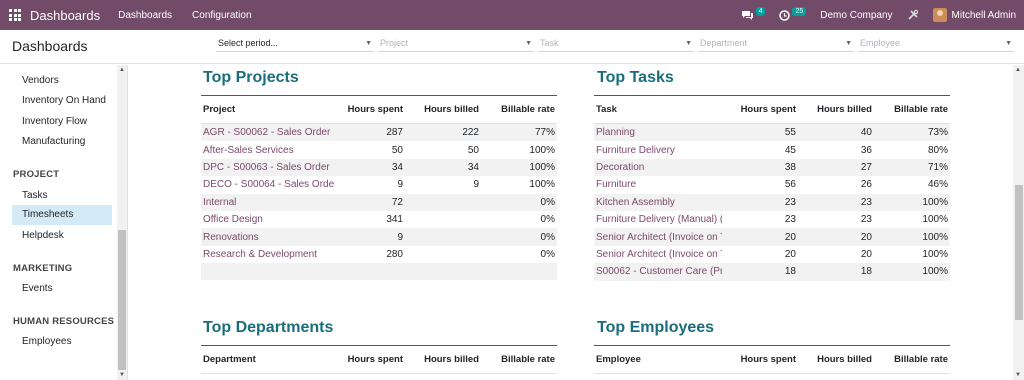 The image size is (1024, 380). I want to click on row-value-cell: 287, so click(394, 133).